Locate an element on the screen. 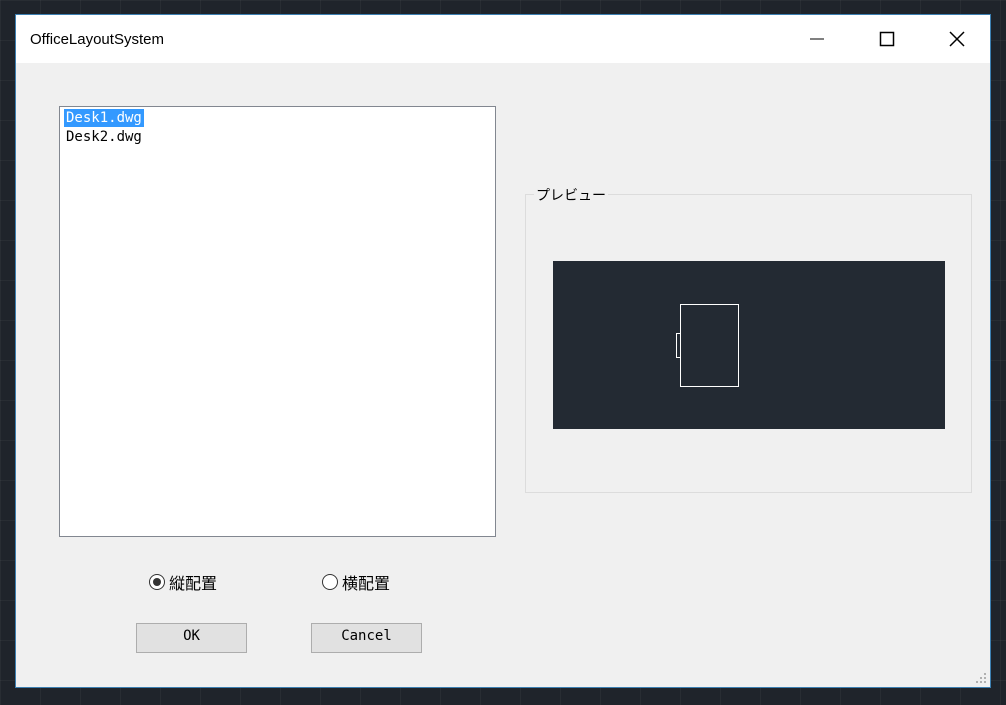  radio-horizontal-circle is located at coordinates (330, 582).